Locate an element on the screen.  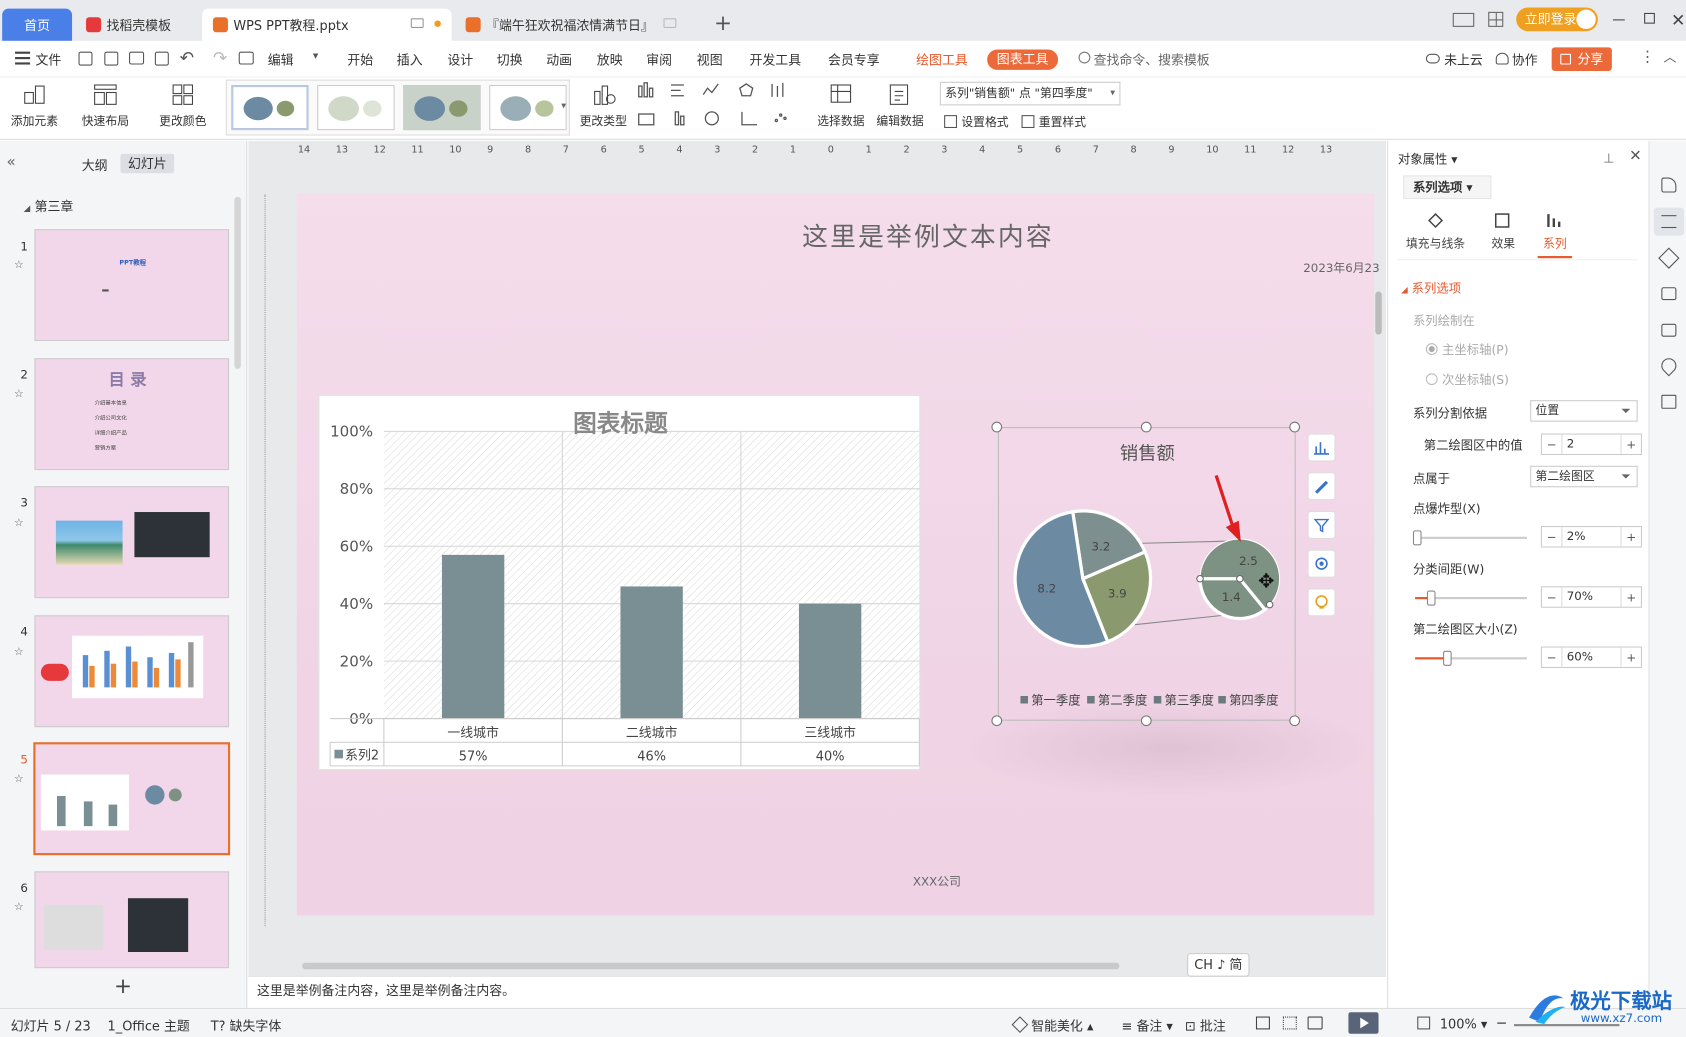
tab-doc-duanwu: 『端午狂欢祝福浓情满节日』 is located at coordinates (579, 24).